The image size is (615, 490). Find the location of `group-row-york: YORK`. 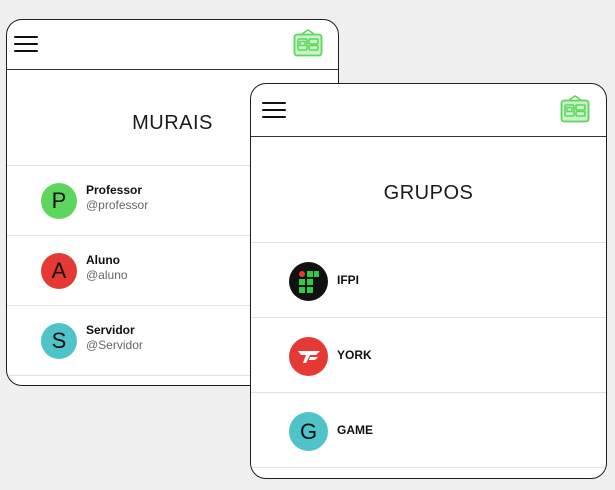

group-row-york: YORK is located at coordinates (428, 355).